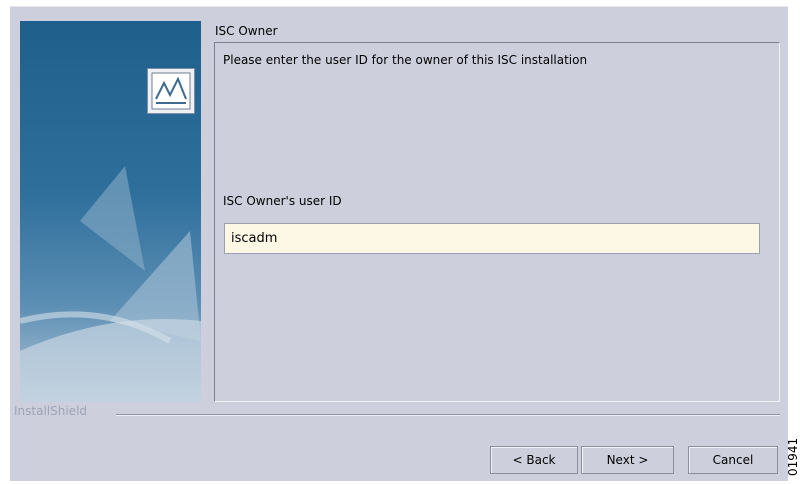  I want to click on userid-input, so click(492, 238).